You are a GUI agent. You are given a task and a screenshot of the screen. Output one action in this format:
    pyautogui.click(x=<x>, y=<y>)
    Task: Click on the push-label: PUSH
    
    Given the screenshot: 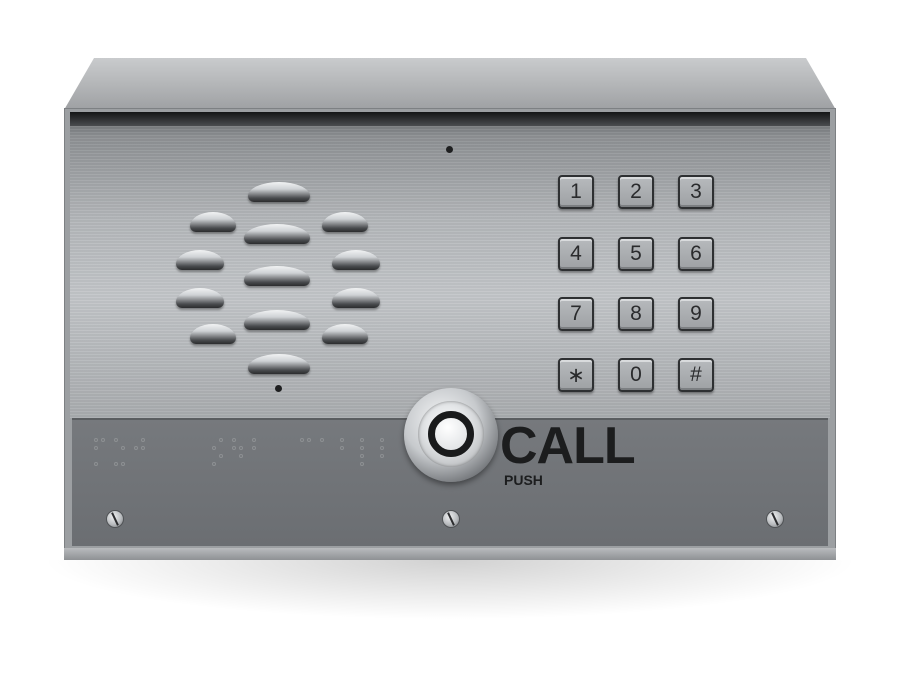 What is the action you would take?
    pyautogui.click(x=523, y=480)
    